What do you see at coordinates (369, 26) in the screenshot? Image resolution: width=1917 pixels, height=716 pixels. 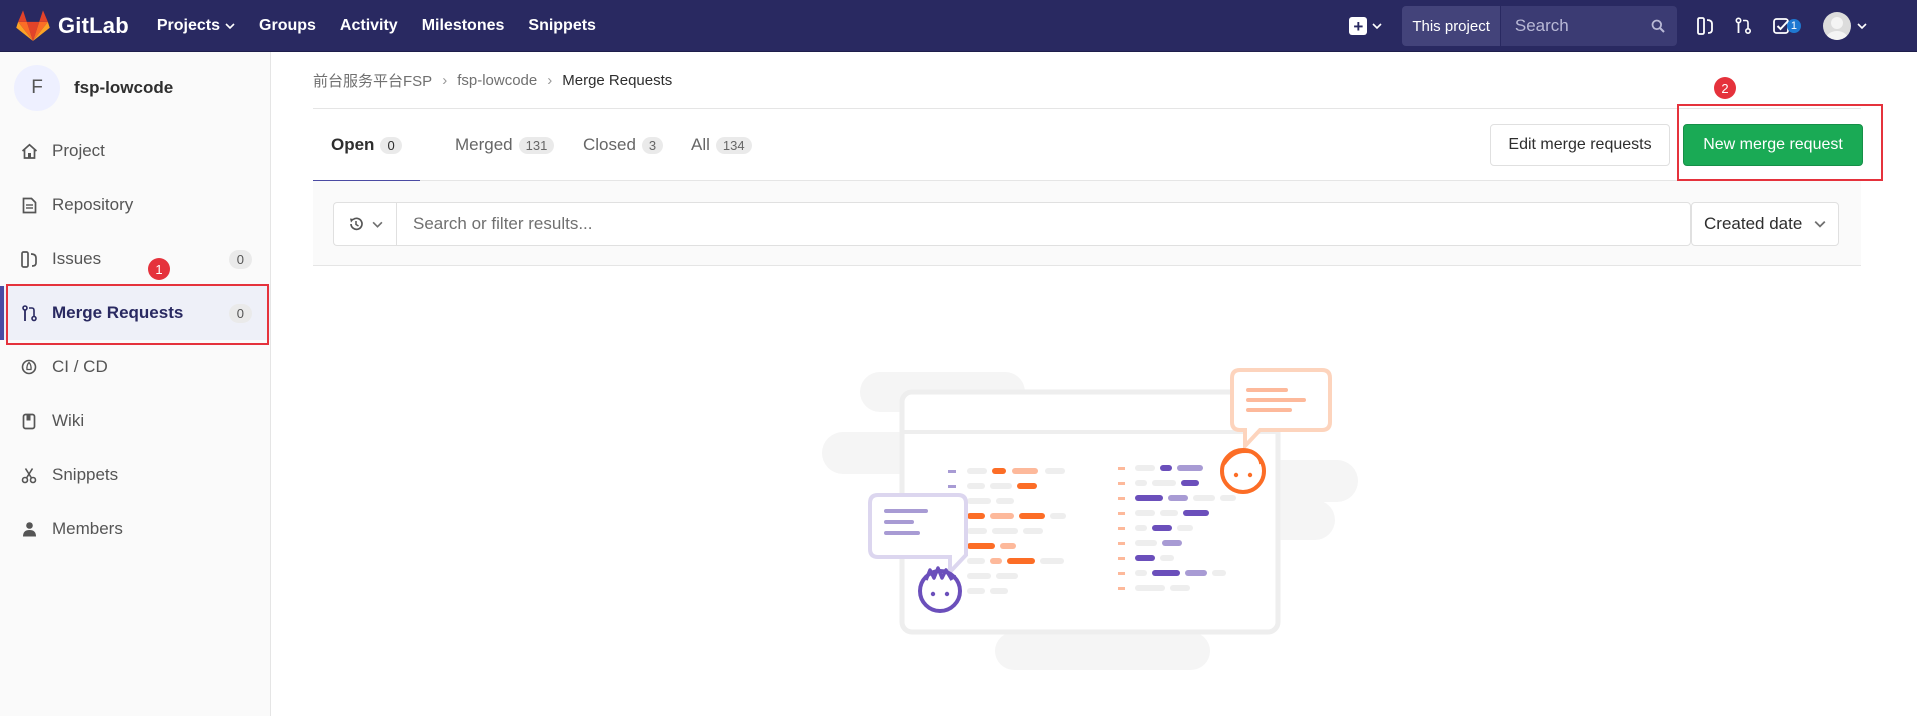 I see `nav-activity: Activity` at bounding box center [369, 26].